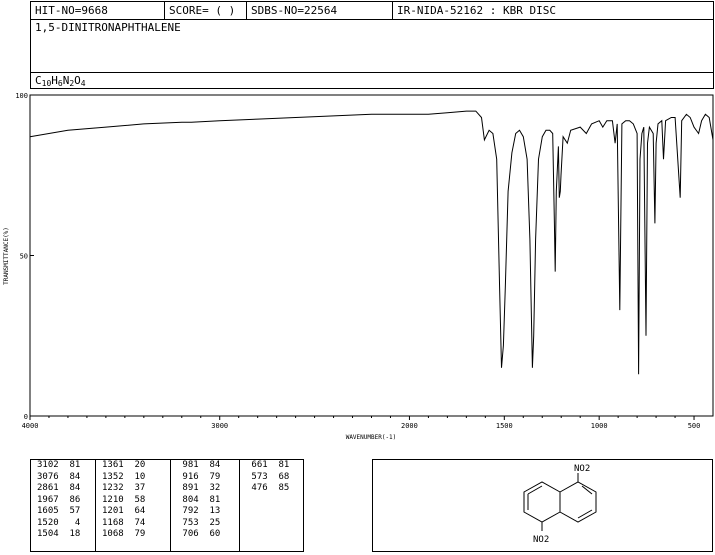 The height and width of the screenshot is (555, 715). I want to click on y-tick-label: 0, so click(26, 417).